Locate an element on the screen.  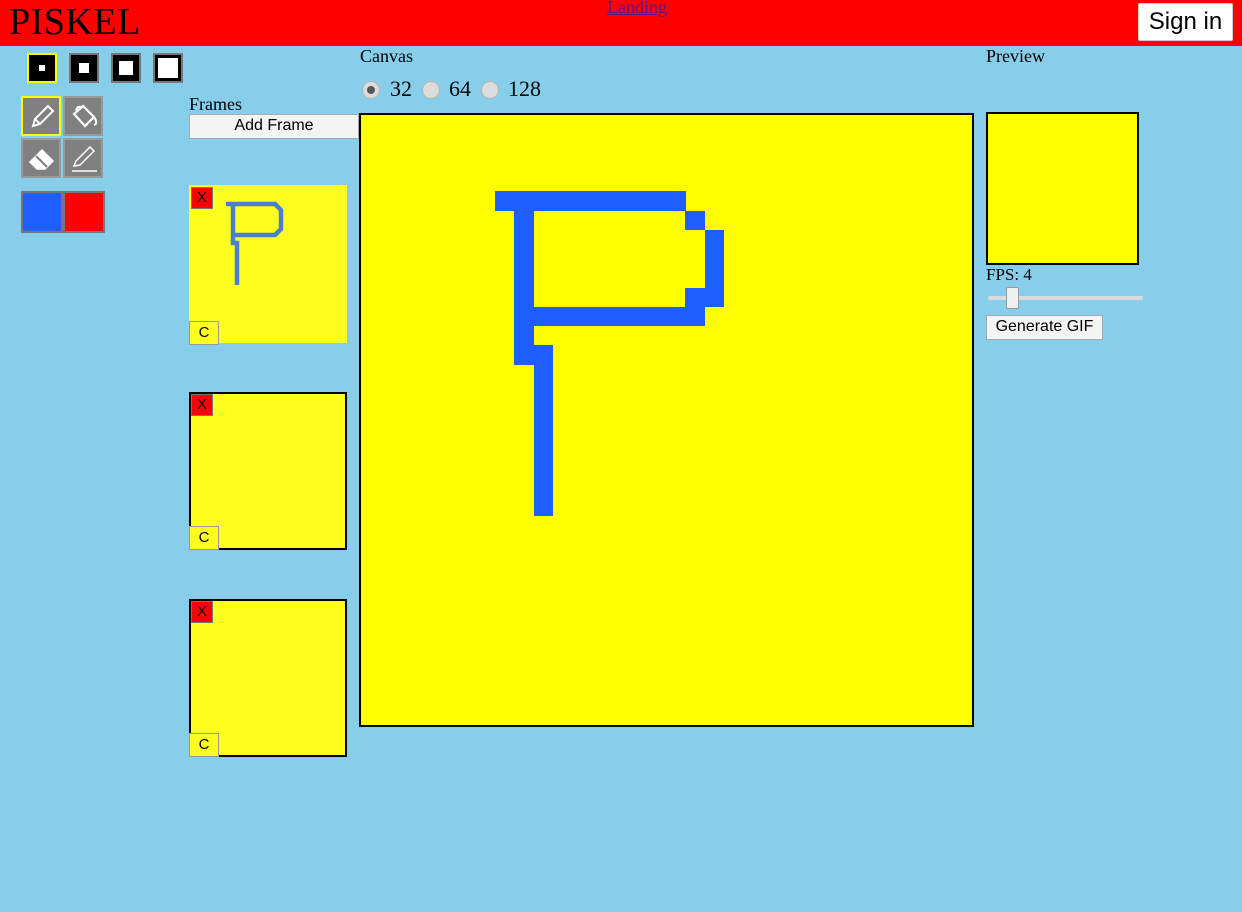
pencil-tool-button is located at coordinates (41, 116).